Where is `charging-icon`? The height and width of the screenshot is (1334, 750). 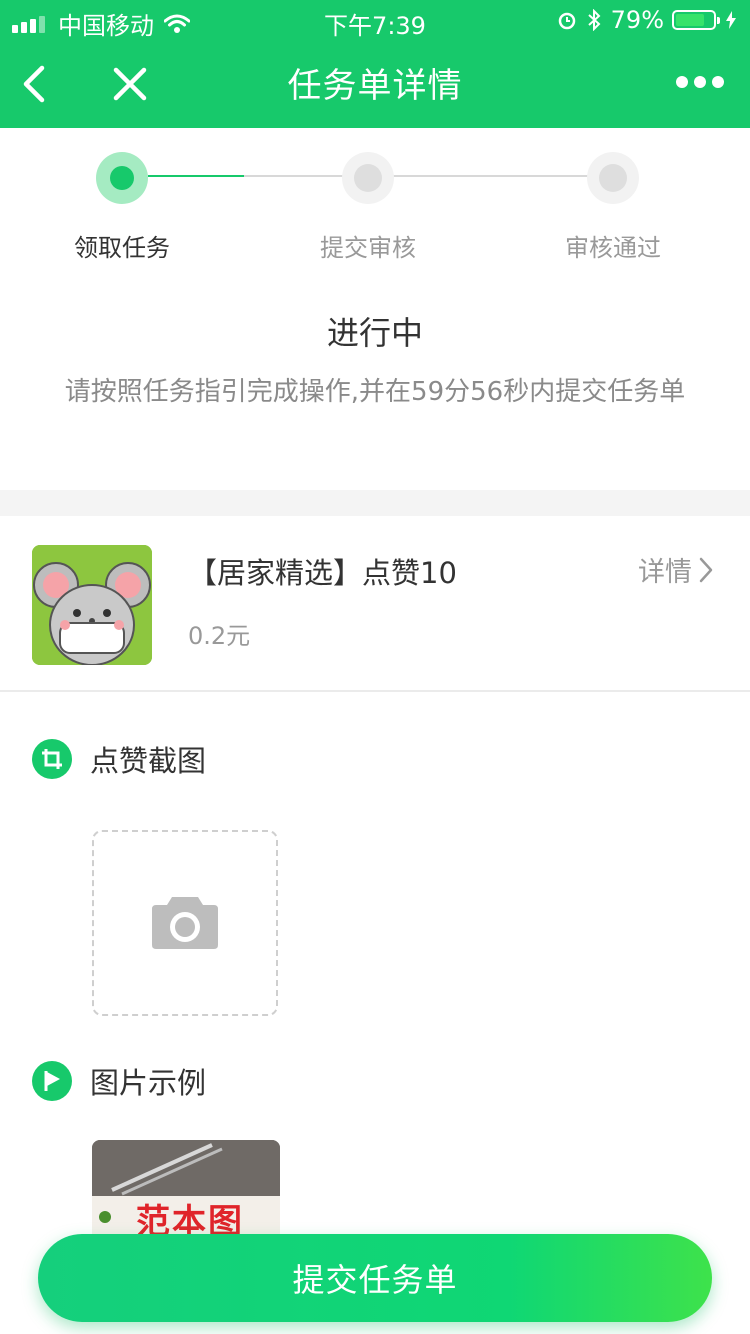
charging-icon is located at coordinates (731, 20).